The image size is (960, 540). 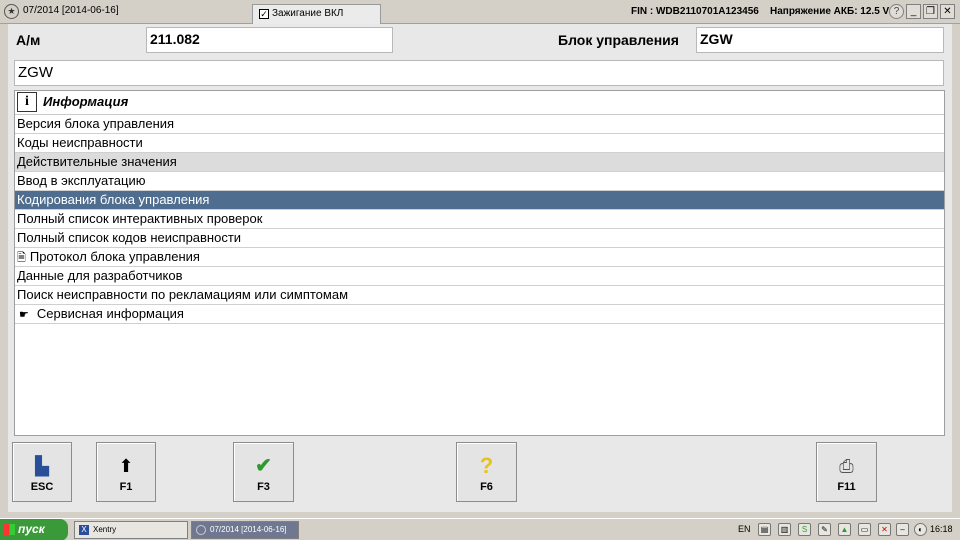 I want to click on volume-muted-icon: ✕, so click(x=884, y=529).